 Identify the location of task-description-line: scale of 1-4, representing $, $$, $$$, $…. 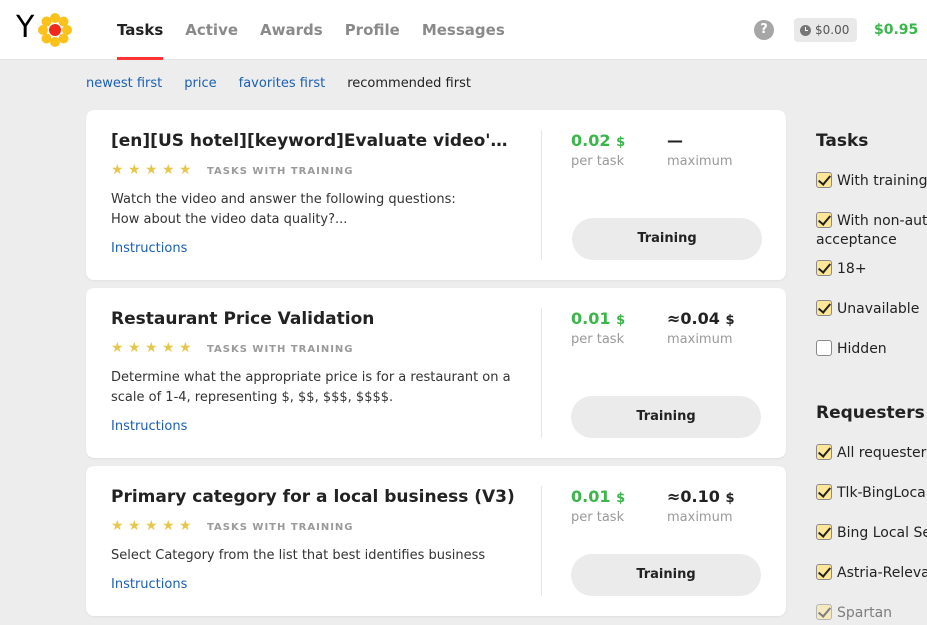
(252, 397).